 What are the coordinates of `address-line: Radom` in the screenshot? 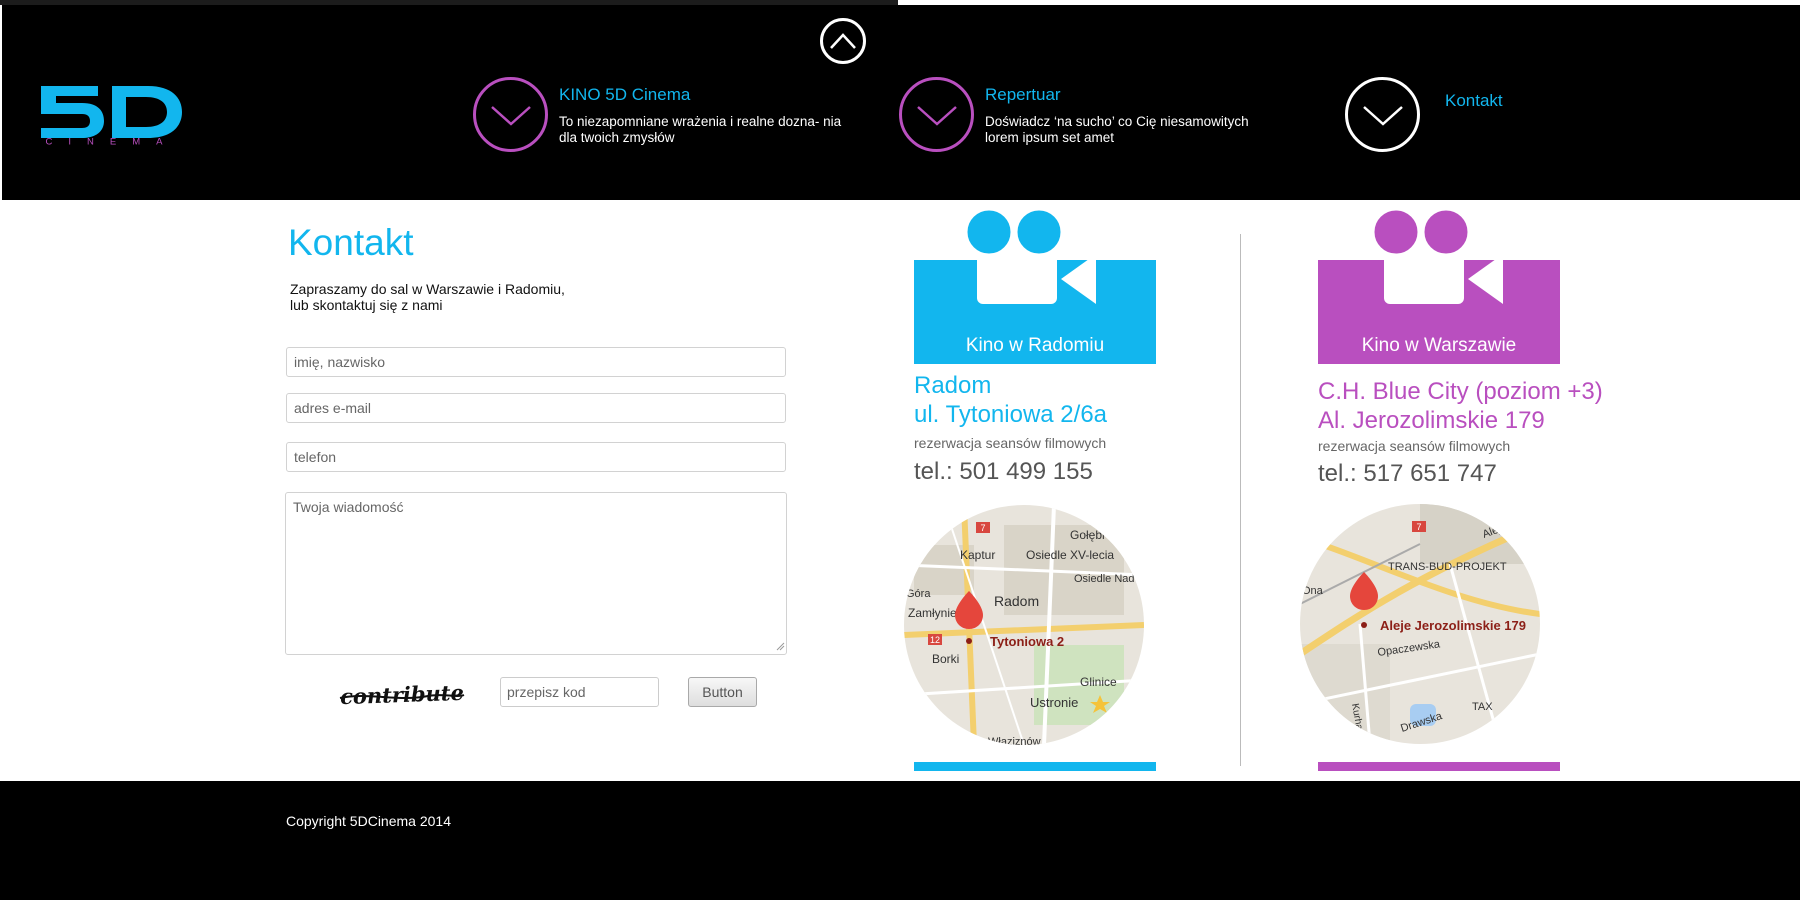 It's located at (953, 385).